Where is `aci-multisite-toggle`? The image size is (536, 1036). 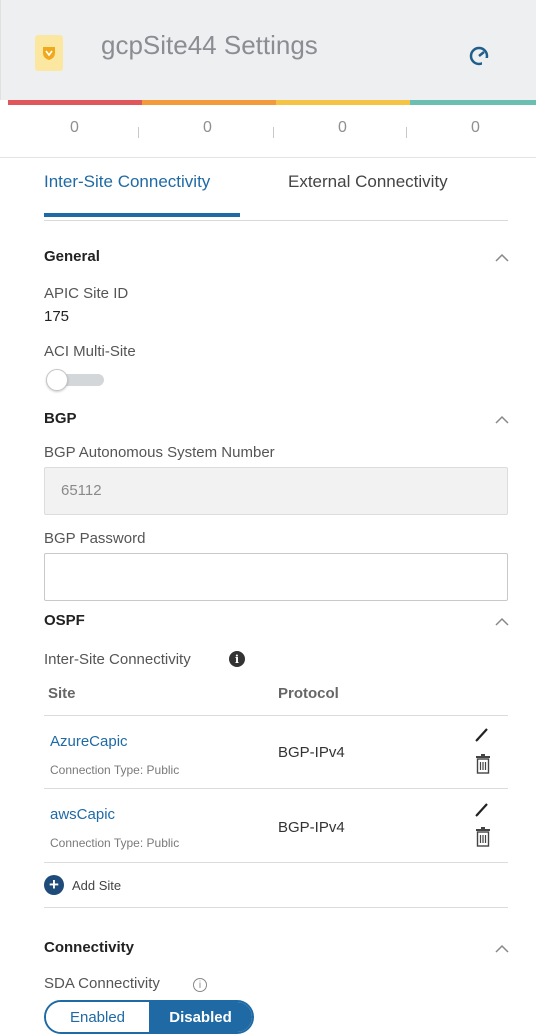 aci-multisite-toggle is located at coordinates (75, 380).